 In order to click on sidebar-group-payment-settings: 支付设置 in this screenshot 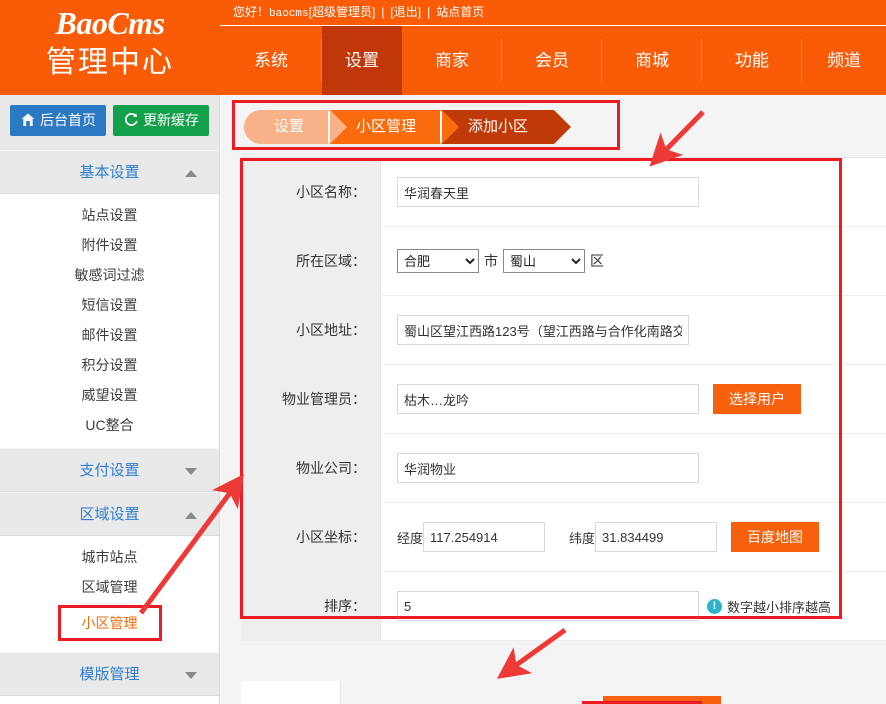, I will do `click(109, 470)`.